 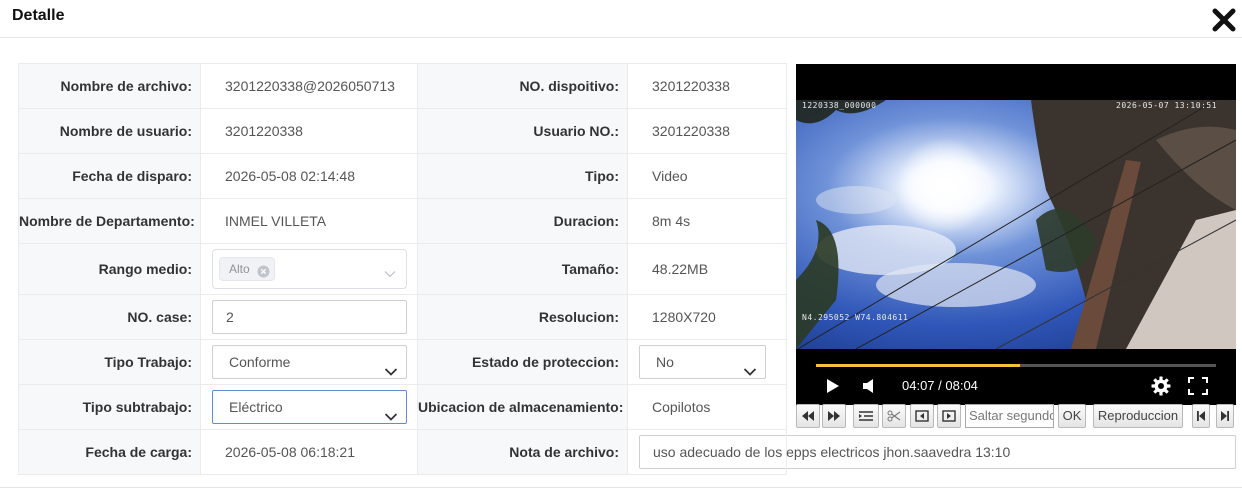 I want to click on settings-gear-icon, so click(x=1161, y=388).